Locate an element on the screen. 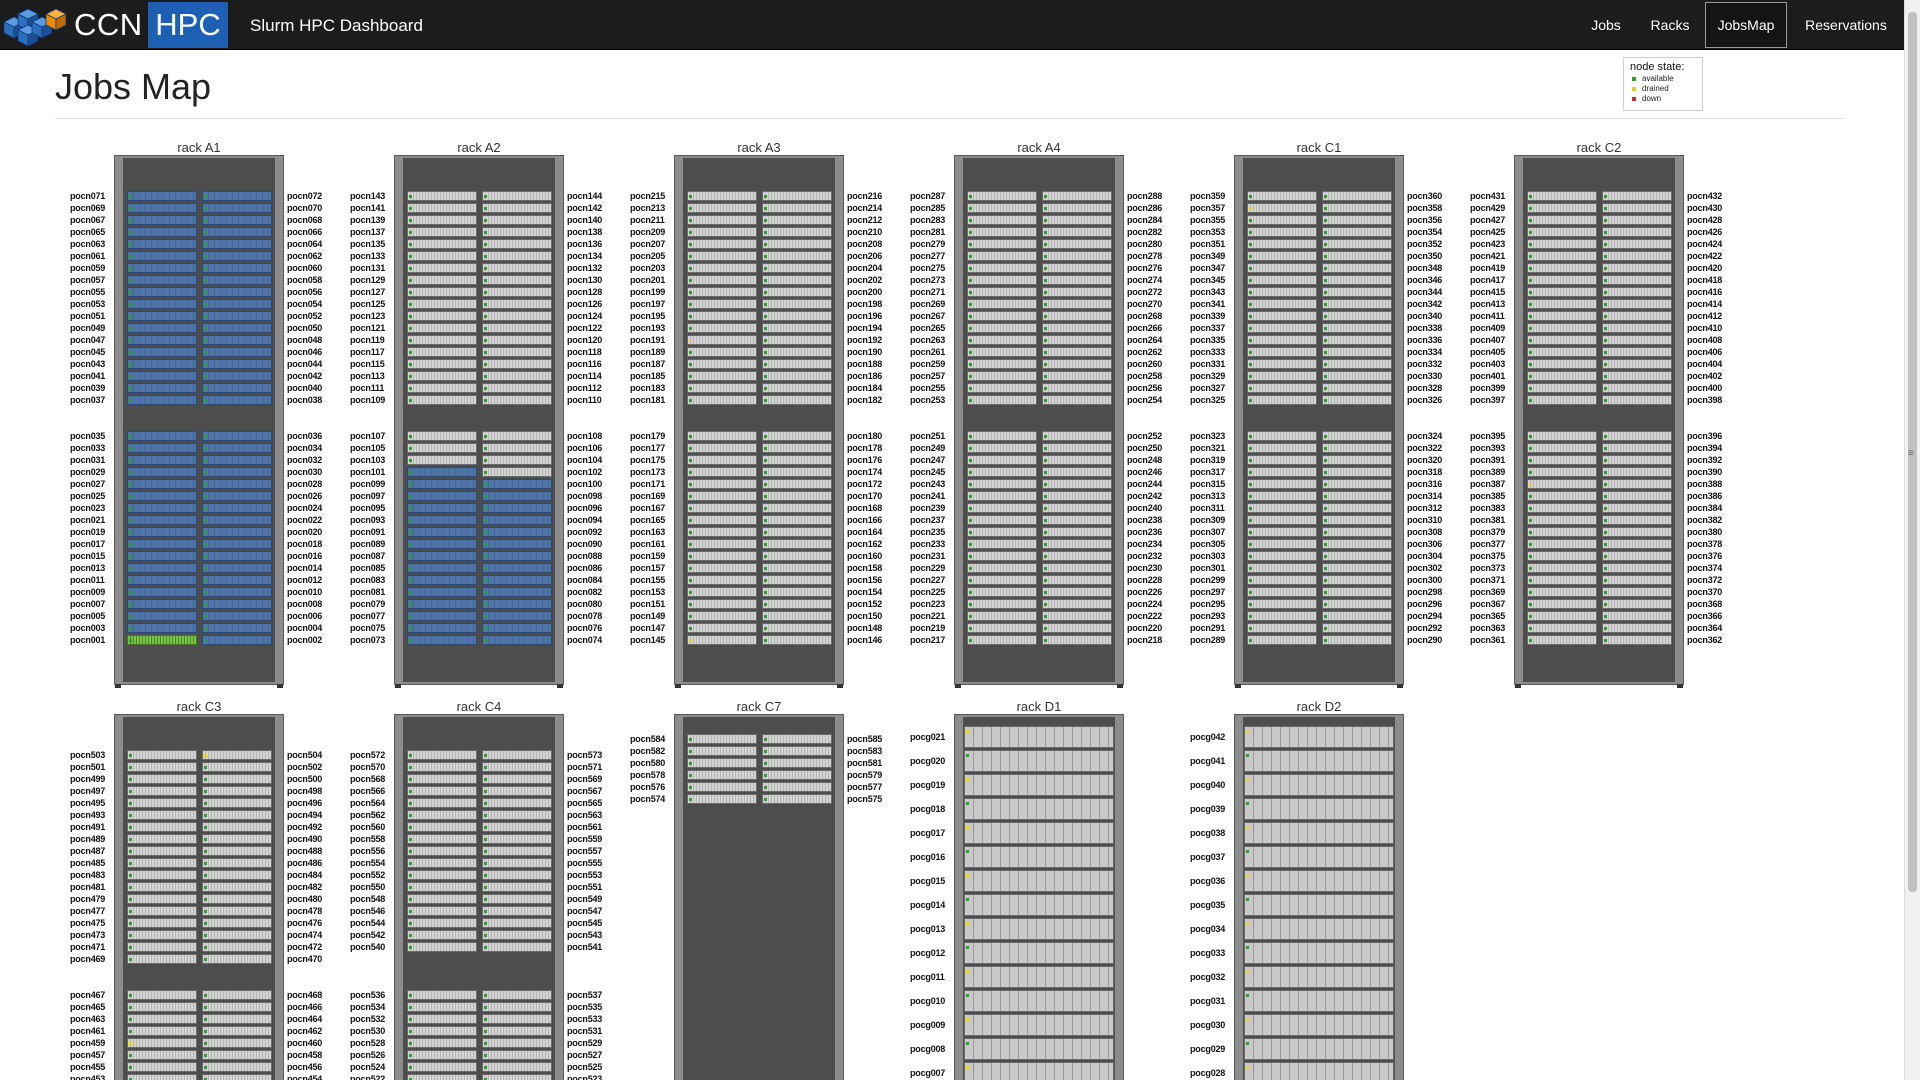 The height and width of the screenshot is (1080, 1920). node-label: pocn379 is located at coordinates (1487, 532).